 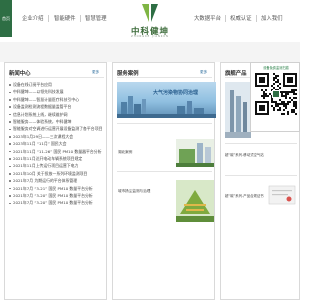 What do you see at coordinates (238, 110) in the screenshot?
I see `product-tower-image` at bounding box center [238, 110].